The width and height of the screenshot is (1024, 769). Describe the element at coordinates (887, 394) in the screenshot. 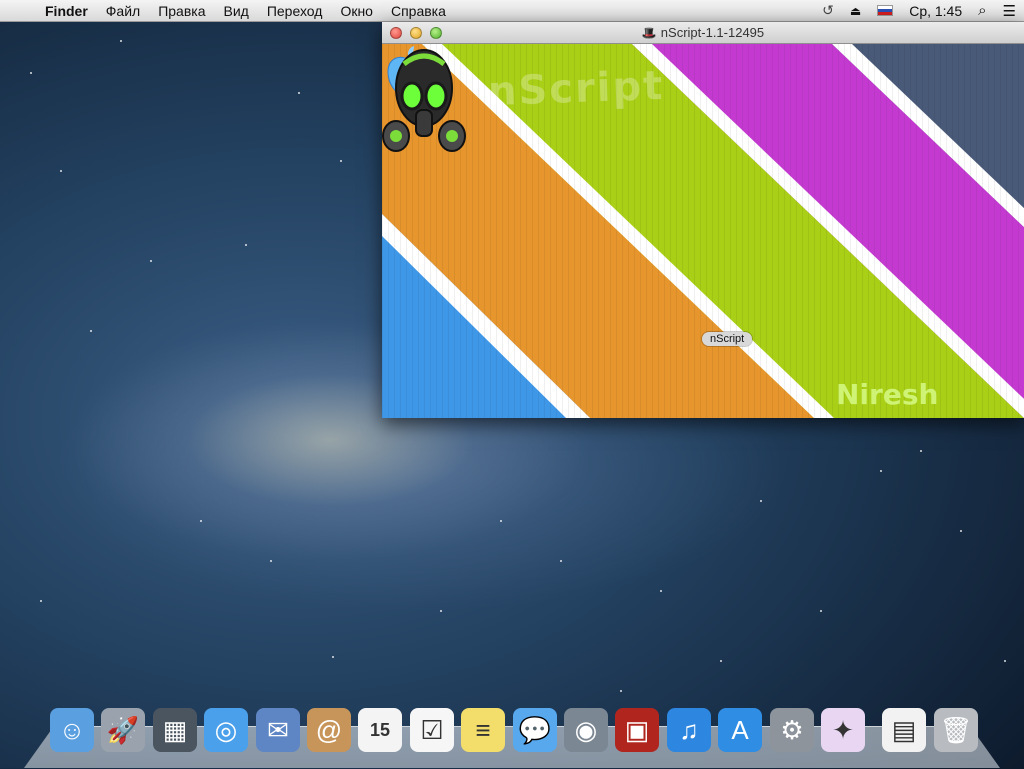

I see `watermark-niresh: Niresh` at that location.